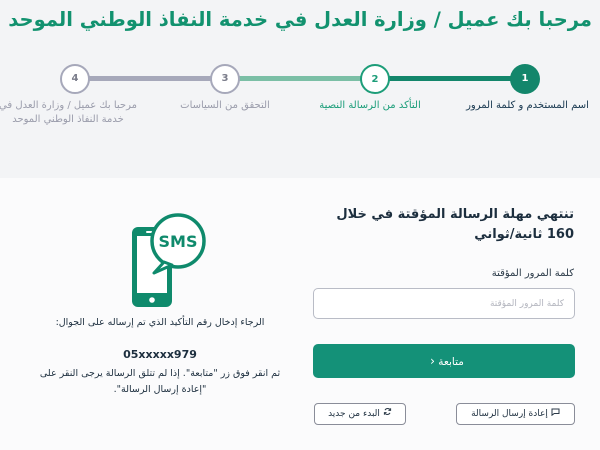 Image resolution: width=600 pixels, height=450 pixels. What do you see at coordinates (527, 105) in the screenshot?
I see `step-1-label: اسم المستخدم و كلمة المرور` at bounding box center [527, 105].